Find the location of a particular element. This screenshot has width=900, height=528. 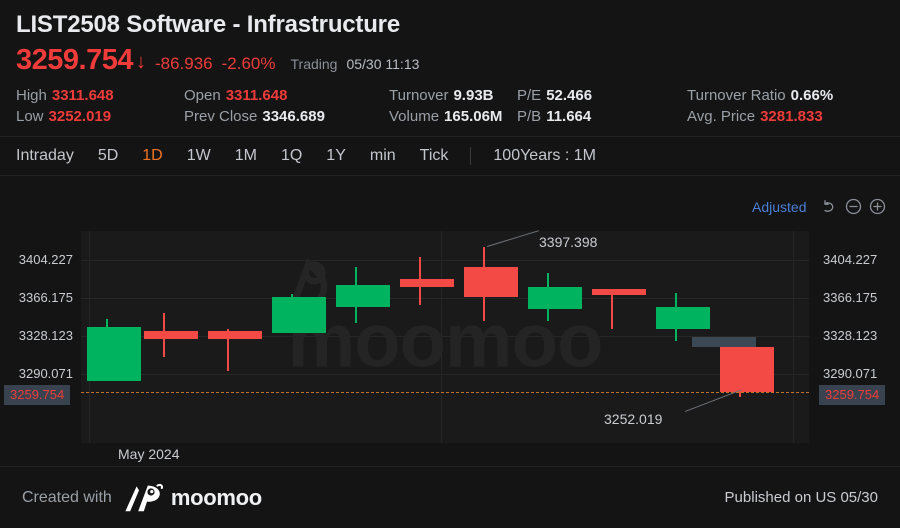

stat-value: 9.93B is located at coordinates (473, 95).